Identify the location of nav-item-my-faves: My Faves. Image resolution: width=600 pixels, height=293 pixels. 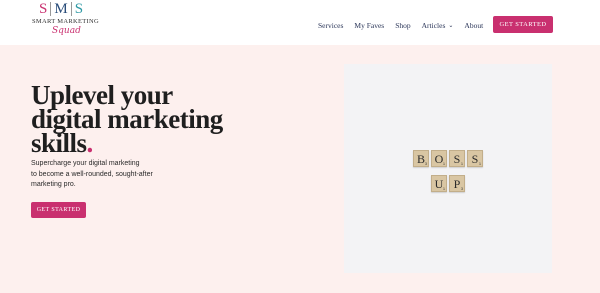
(369, 25).